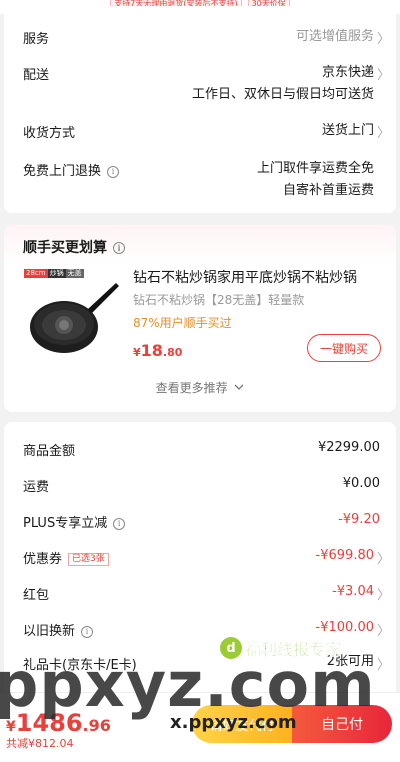 This screenshot has width=400, height=762. Describe the element at coordinates (283, 84) in the screenshot. I see `delivery-values: 京东快递 工作日、双休日与假日均可送货` at that location.